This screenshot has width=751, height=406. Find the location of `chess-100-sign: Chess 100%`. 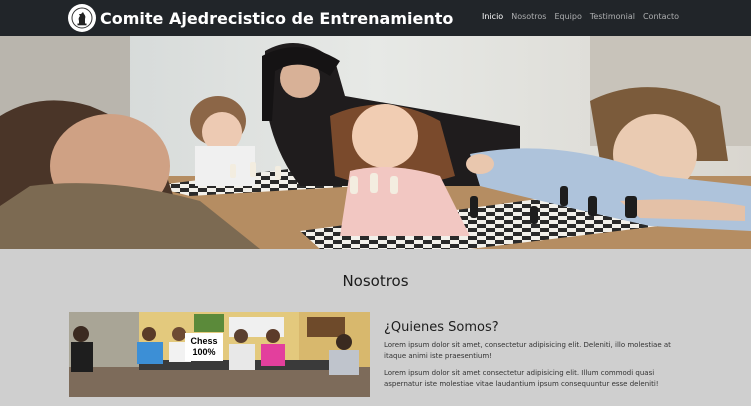

chess-100-sign: Chess 100% is located at coordinates (204, 347).